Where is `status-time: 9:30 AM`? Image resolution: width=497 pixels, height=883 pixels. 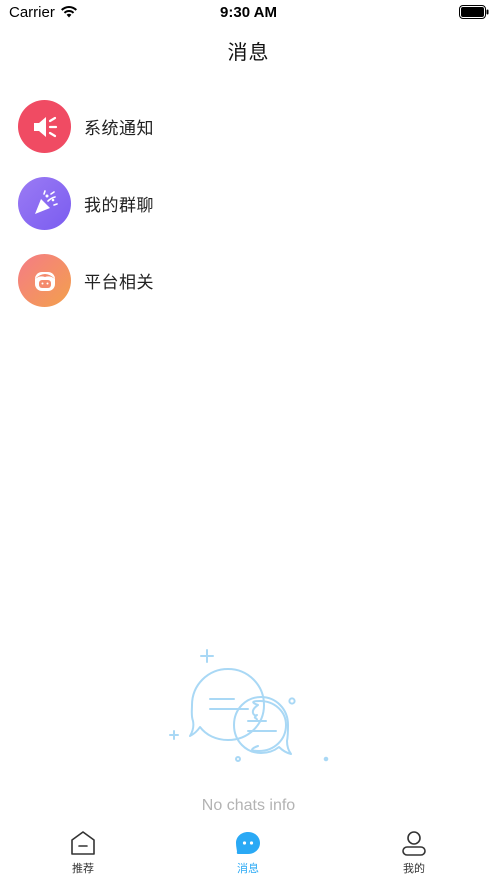
status-time: 9:30 AM is located at coordinates (248, 12).